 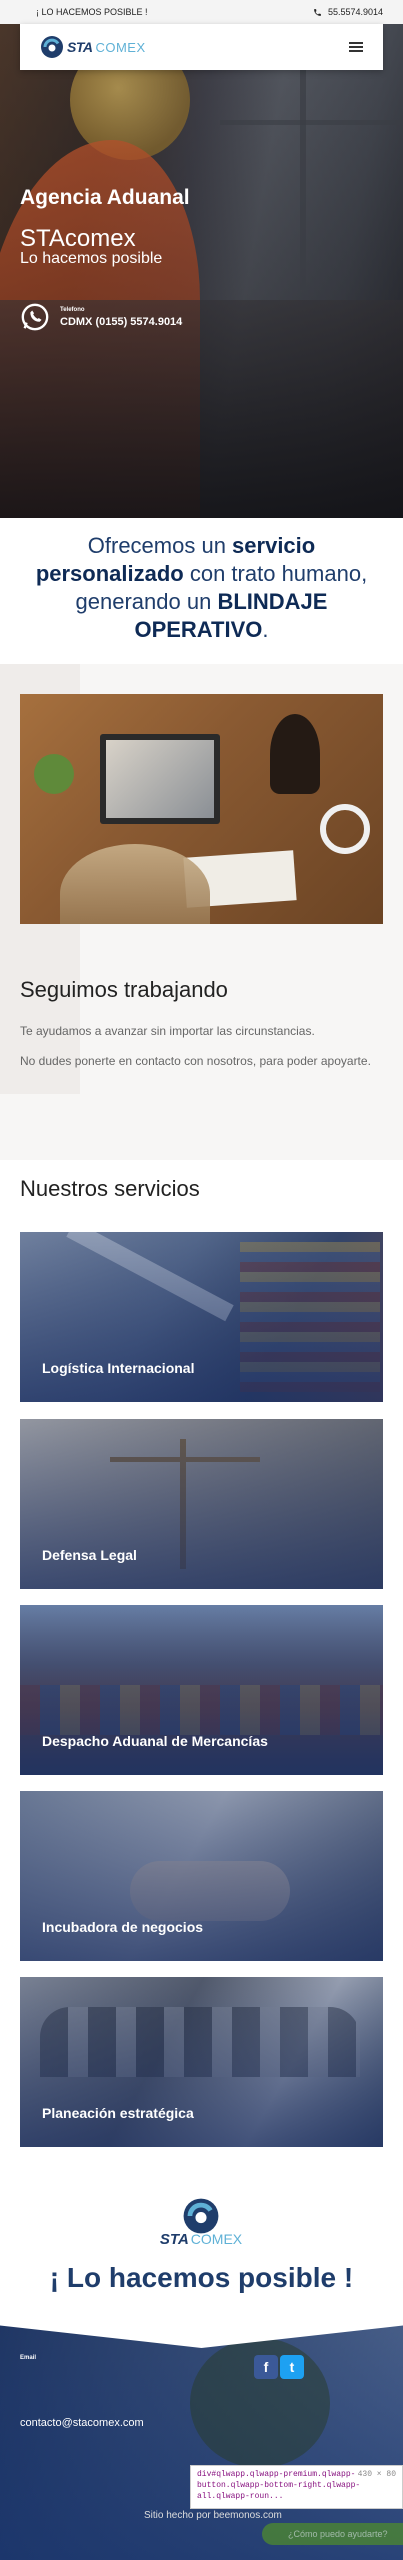 What do you see at coordinates (118, 2113) in the screenshot?
I see `service-label: Planeación estratégica` at bounding box center [118, 2113].